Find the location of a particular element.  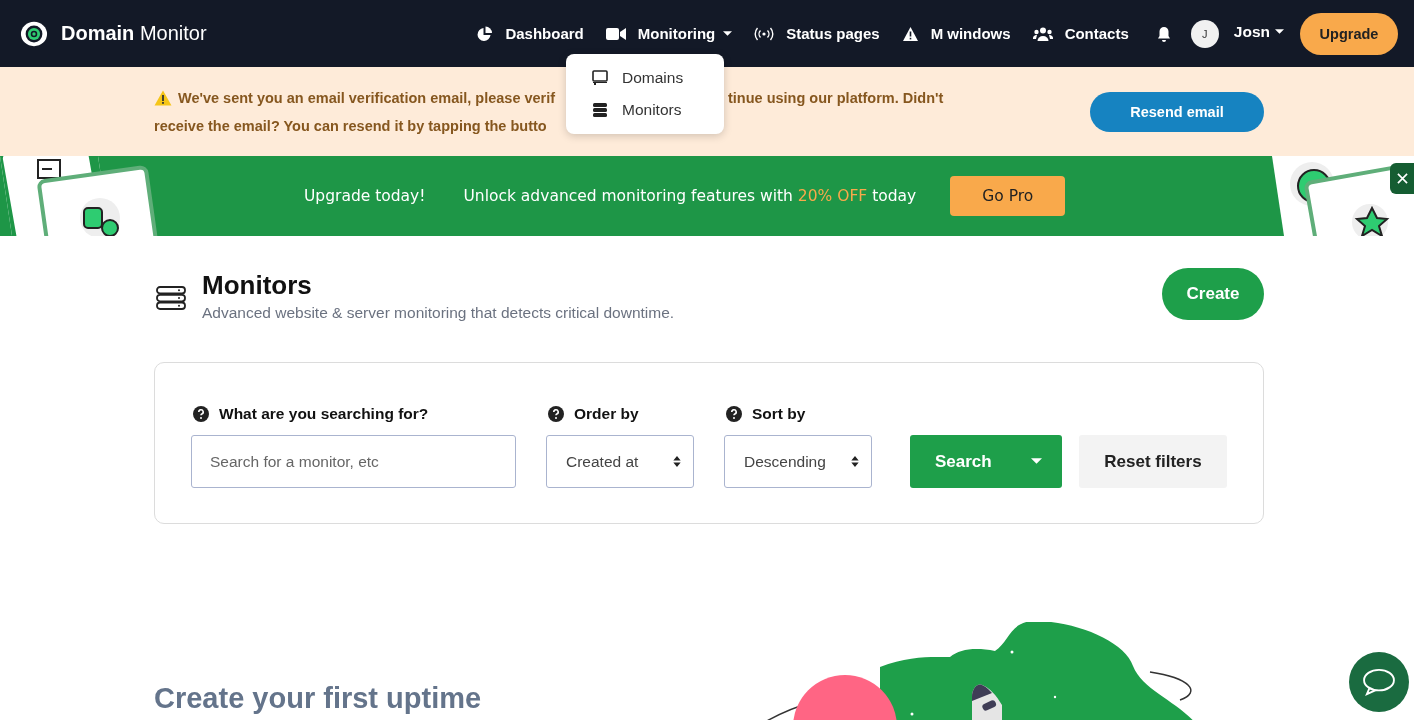

resend-email-button: Resend email is located at coordinates (1177, 111).